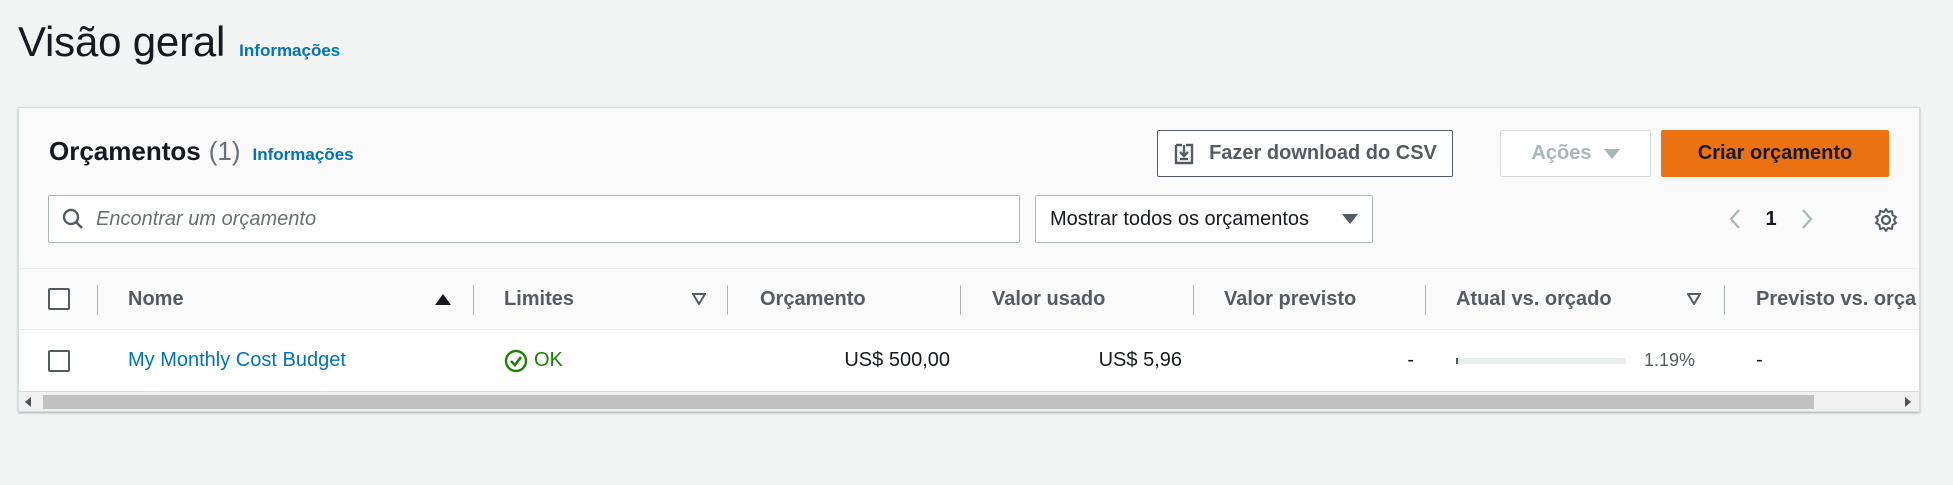 This screenshot has height=485, width=1953. What do you see at coordinates (1179, 218) in the screenshot?
I see `budget-filter-value: Mostrar todos os orçamentos` at bounding box center [1179, 218].